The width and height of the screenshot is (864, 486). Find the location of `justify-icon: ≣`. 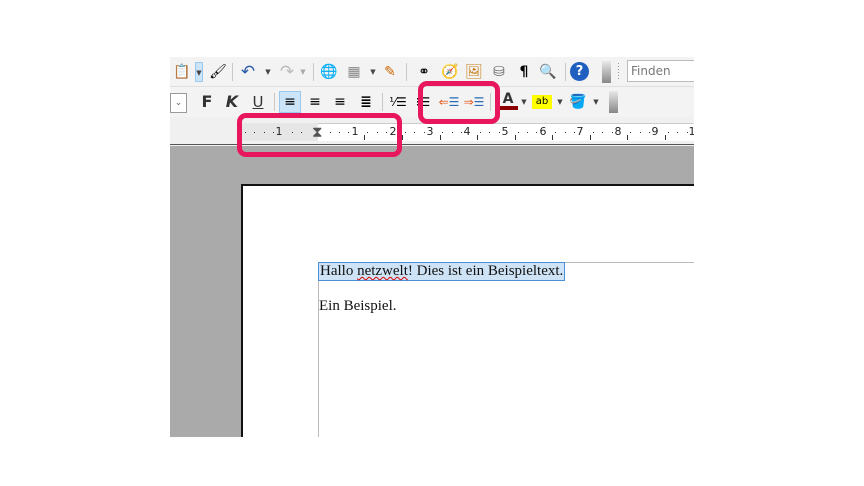

justify-icon: ≣ is located at coordinates (366, 102).